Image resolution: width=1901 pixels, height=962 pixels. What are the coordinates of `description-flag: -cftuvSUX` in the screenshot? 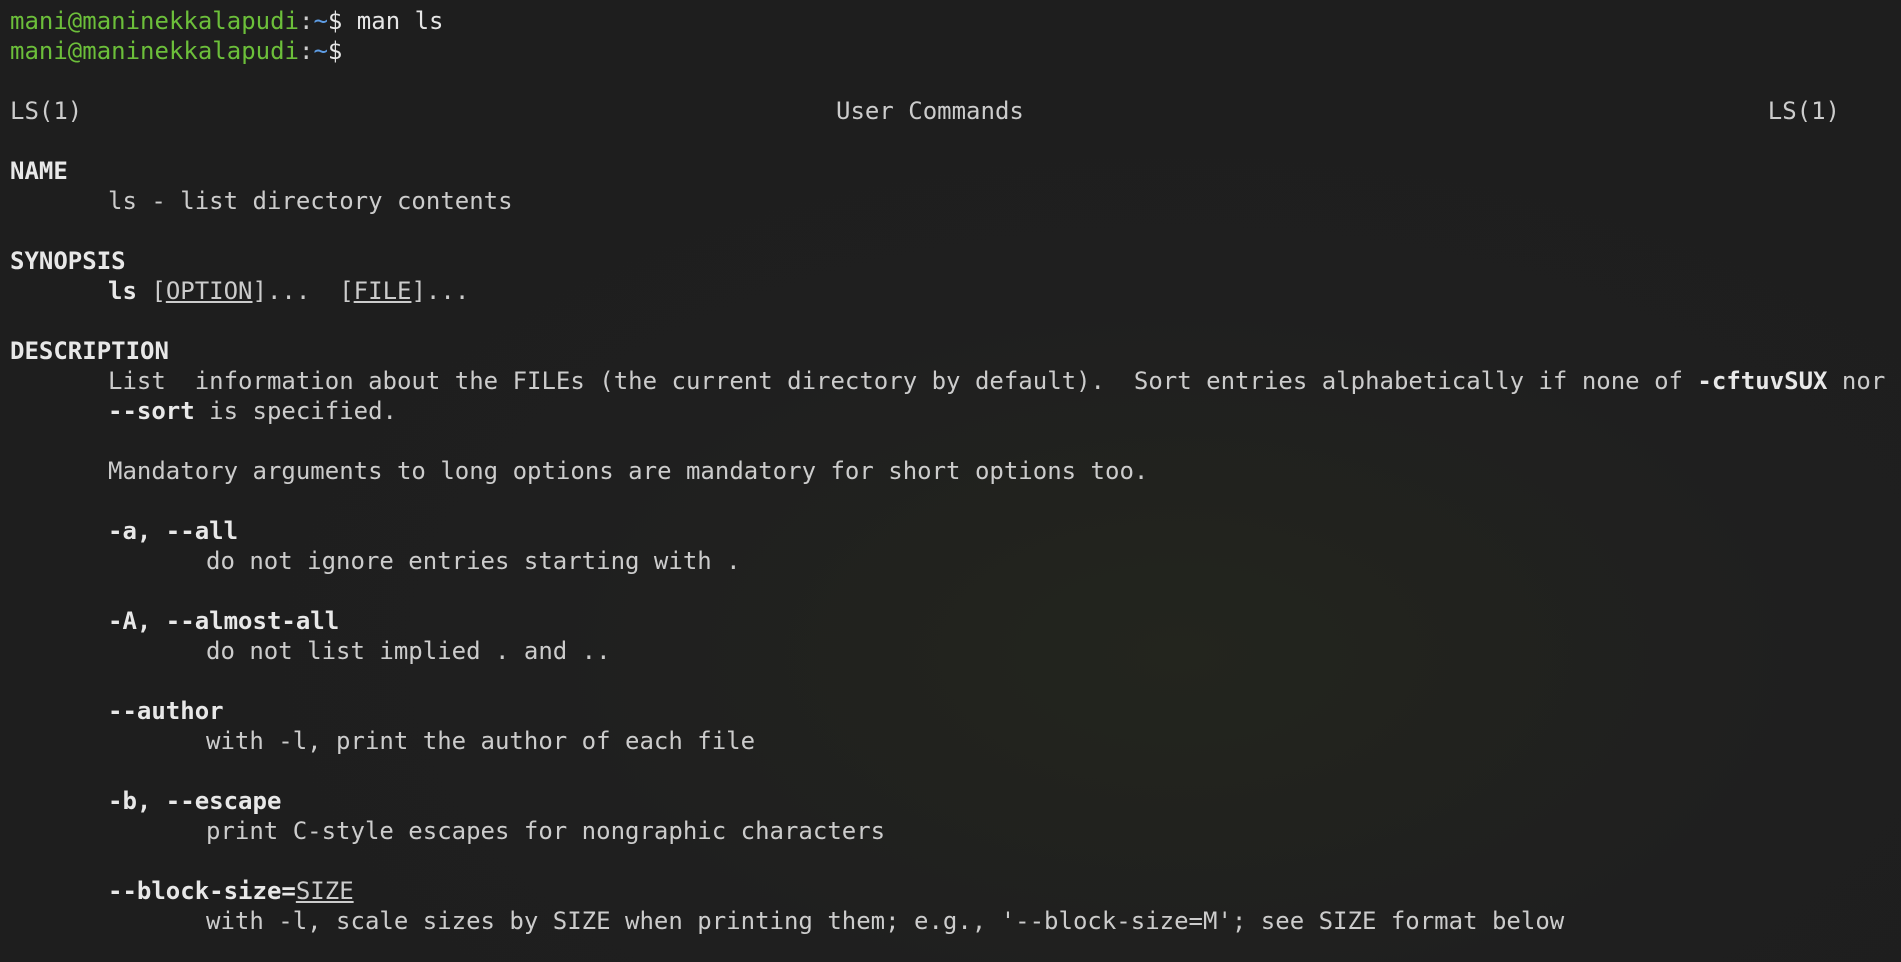 It's located at (1762, 381).